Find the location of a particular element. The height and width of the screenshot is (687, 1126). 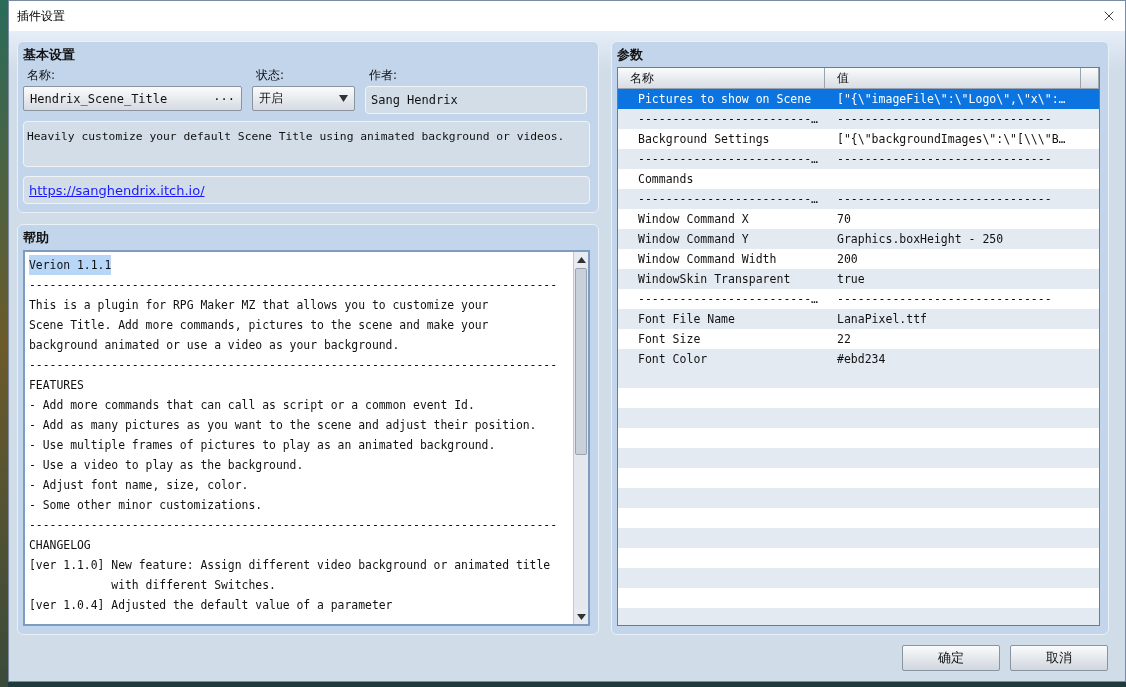

author-field: Sang Hendrix is located at coordinates (476, 100).